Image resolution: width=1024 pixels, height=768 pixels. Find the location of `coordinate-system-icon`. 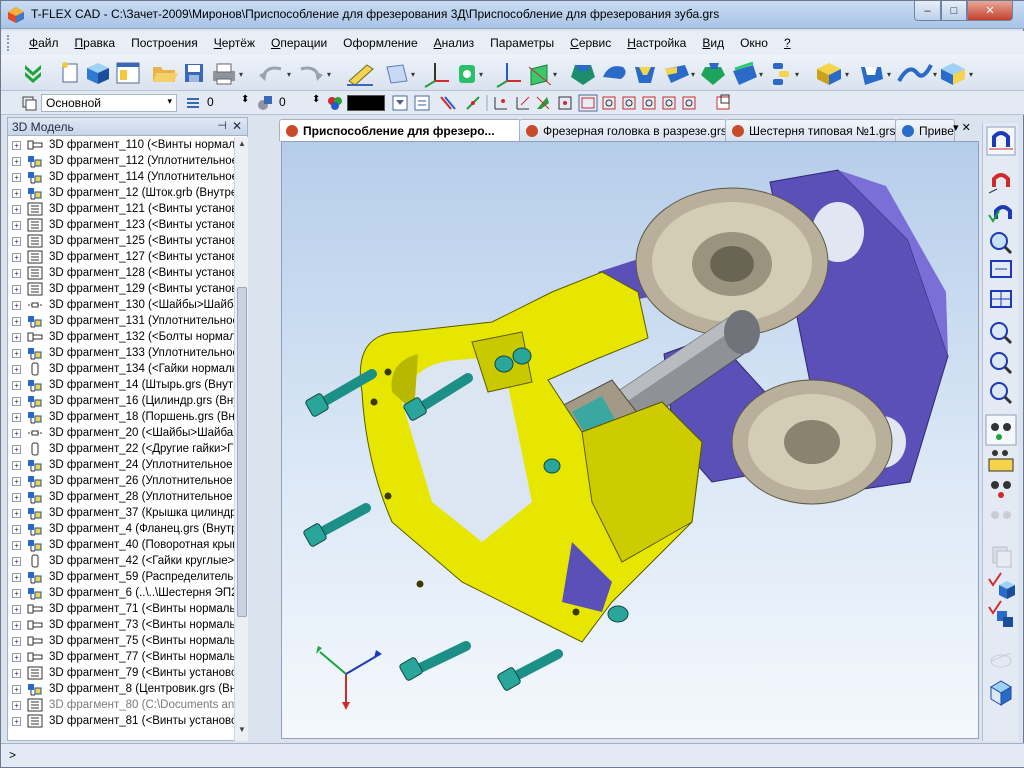

coordinate-system-icon is located at coordinates (436, 75).